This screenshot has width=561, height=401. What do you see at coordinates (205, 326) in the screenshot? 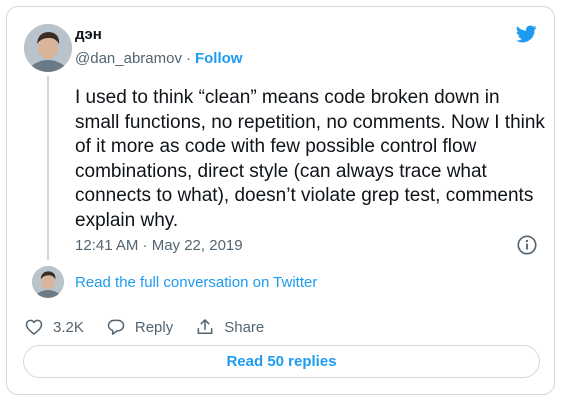
I see `share-upload-icon` at bounding box center [205, 326].